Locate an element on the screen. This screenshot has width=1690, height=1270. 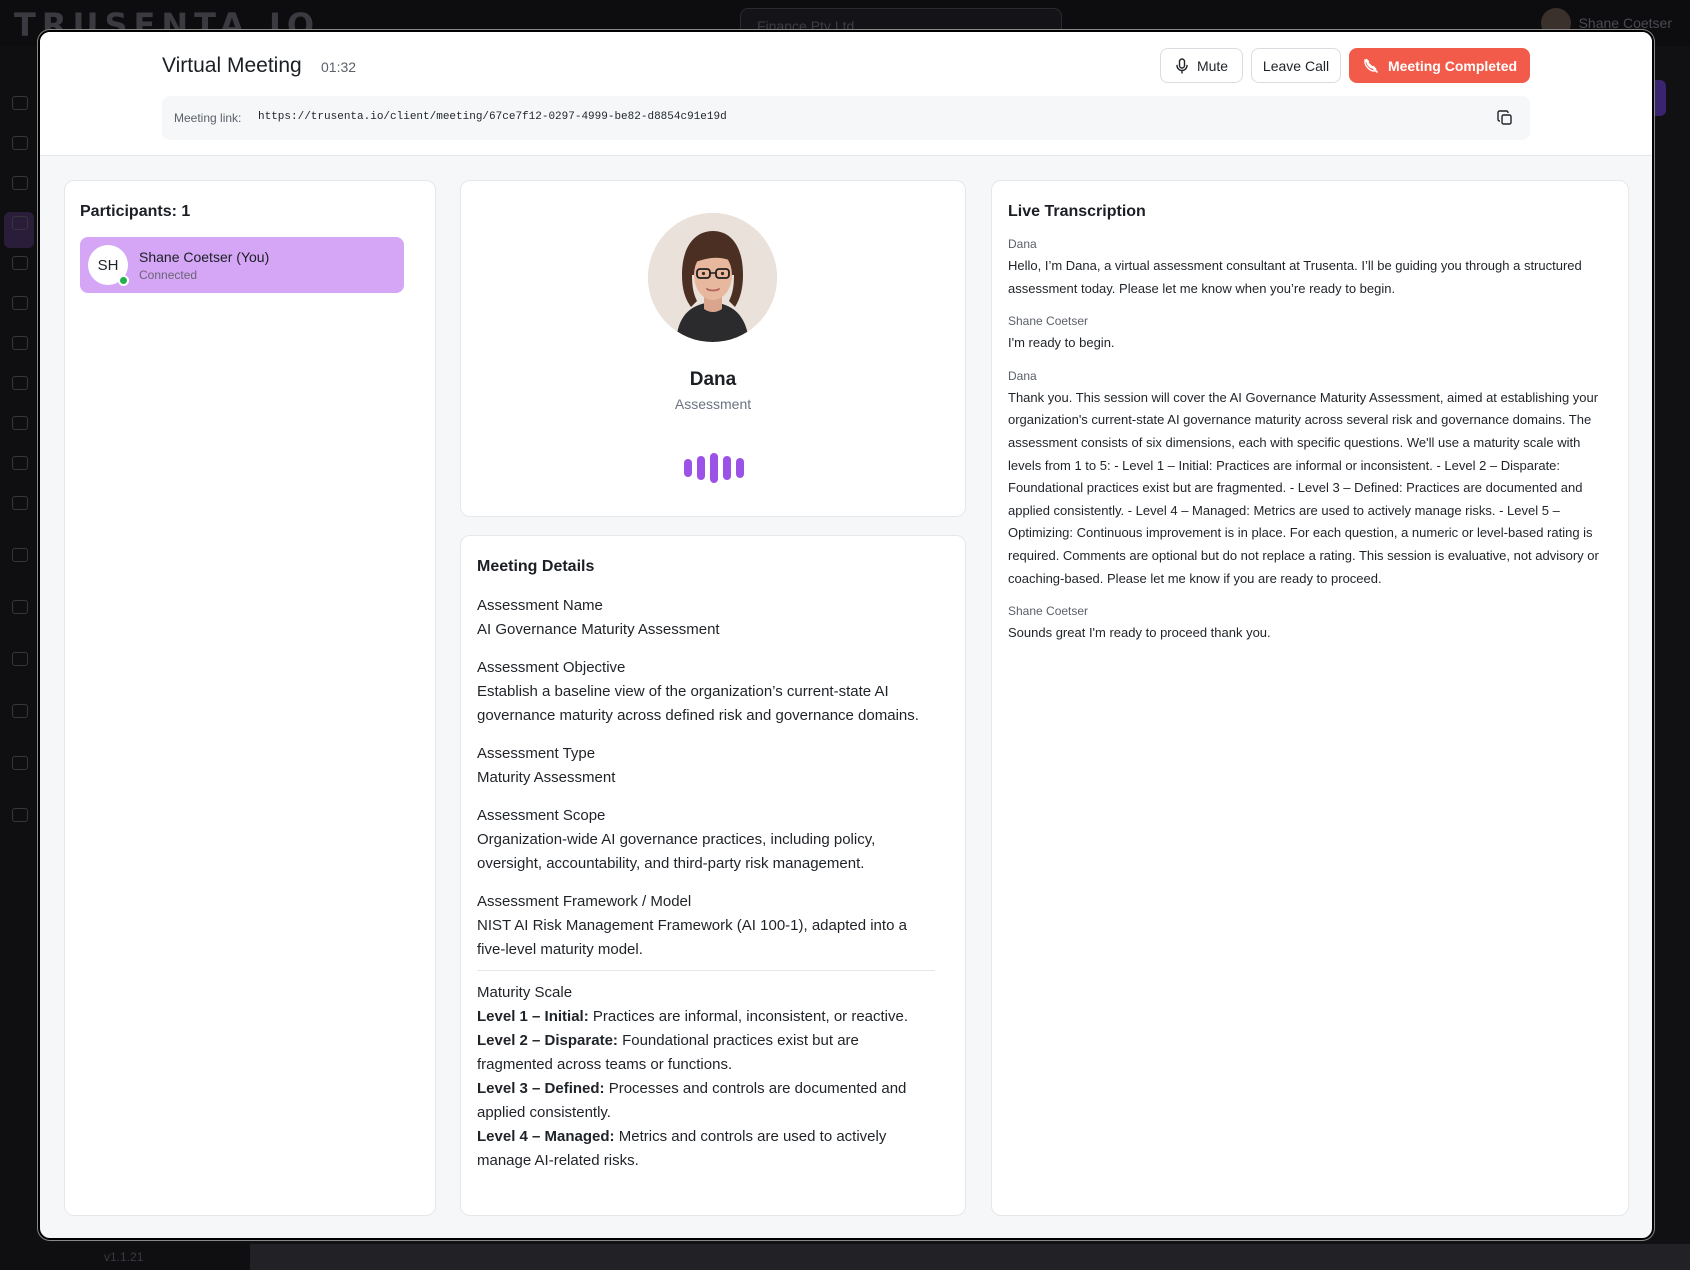
maturity-level-name: Level 4 – Managed: is located at coordinates (546, 1136).